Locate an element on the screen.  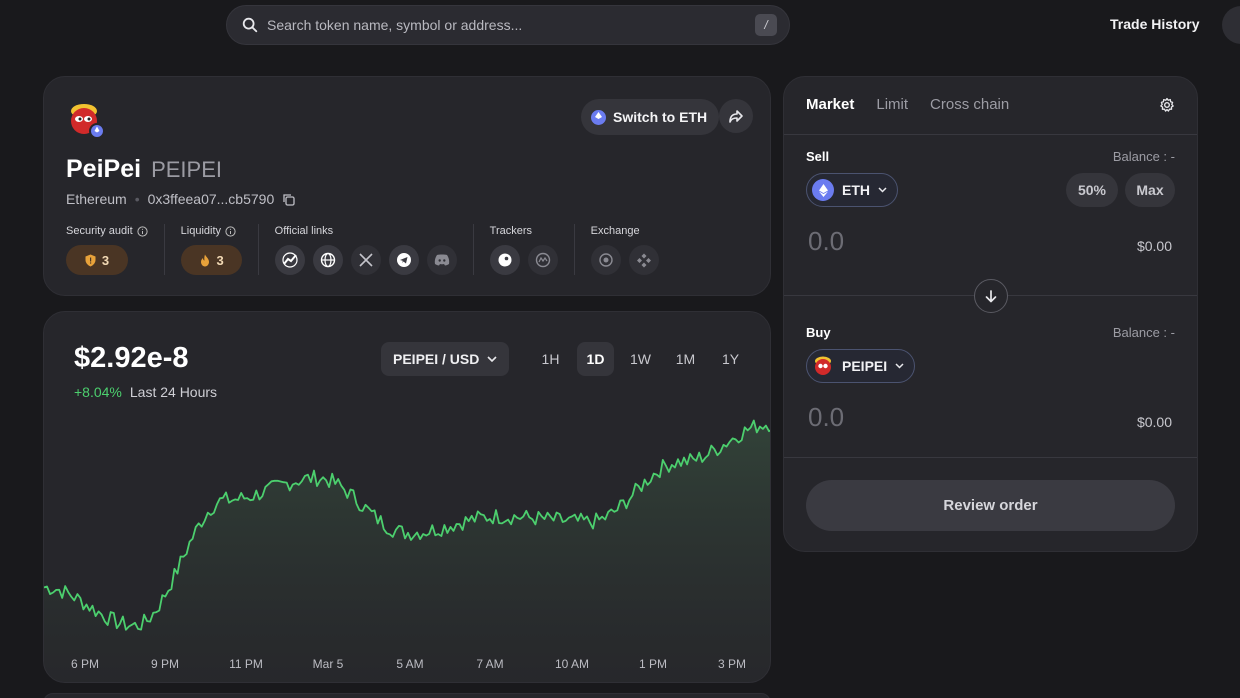
review-order-button: Review order is located at coordinates (990, 505).